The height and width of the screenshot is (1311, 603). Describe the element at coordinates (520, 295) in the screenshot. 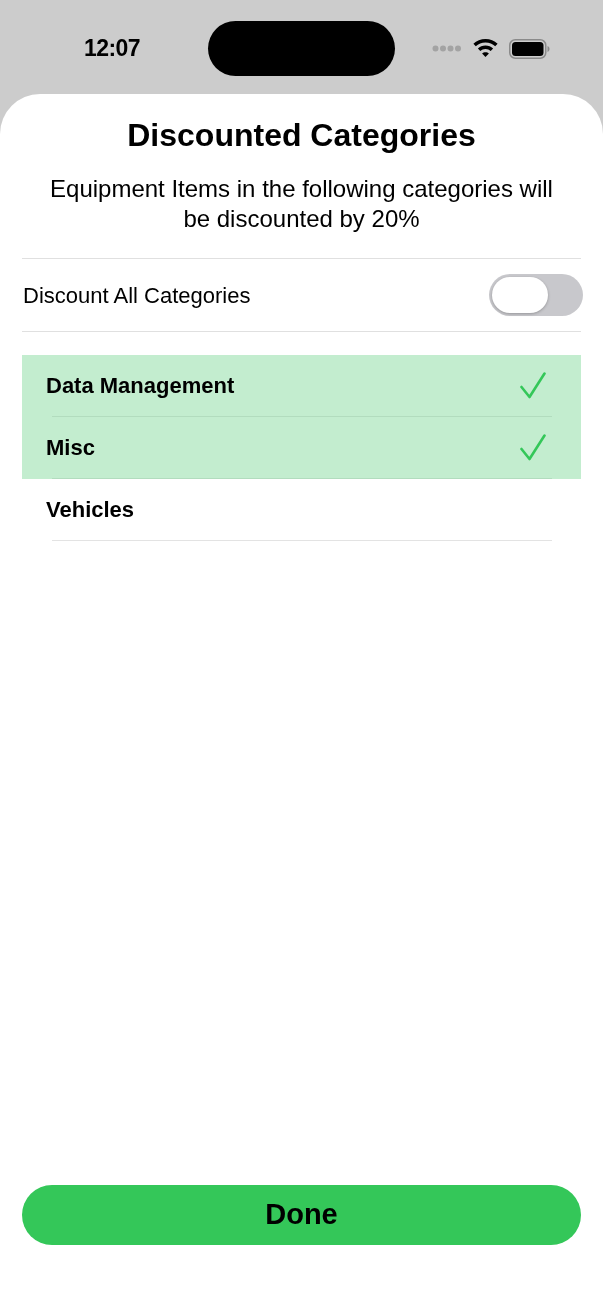

I see `toggle-knob` at that location.